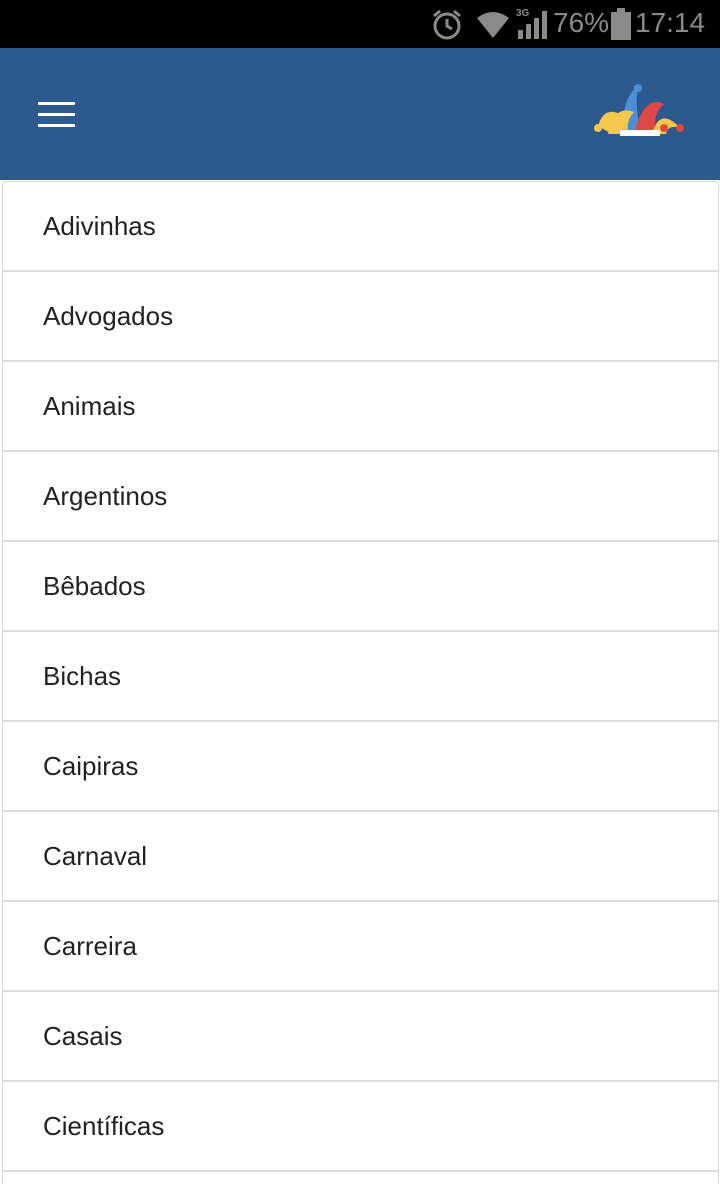 The width and height of the screenshot is (720, 1184). I want to click on battery-percent: 76%, so click(581, 22).